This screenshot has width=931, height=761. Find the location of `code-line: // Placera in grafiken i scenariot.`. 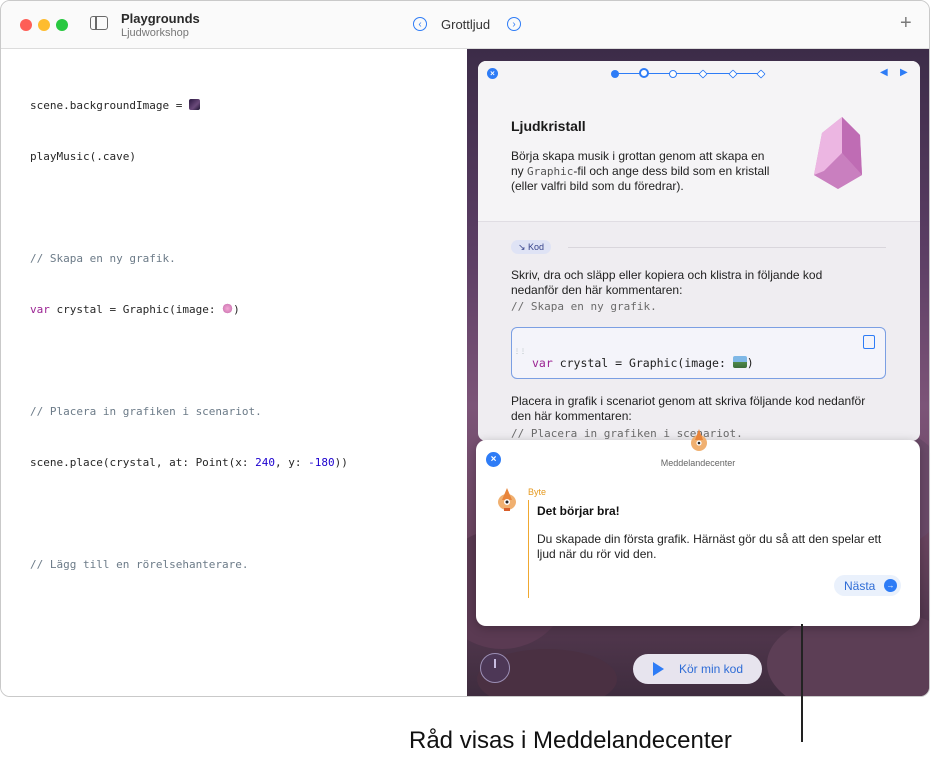

code-line: // Placera in grafiken i scenariot. is located at coordinates (189, 411).